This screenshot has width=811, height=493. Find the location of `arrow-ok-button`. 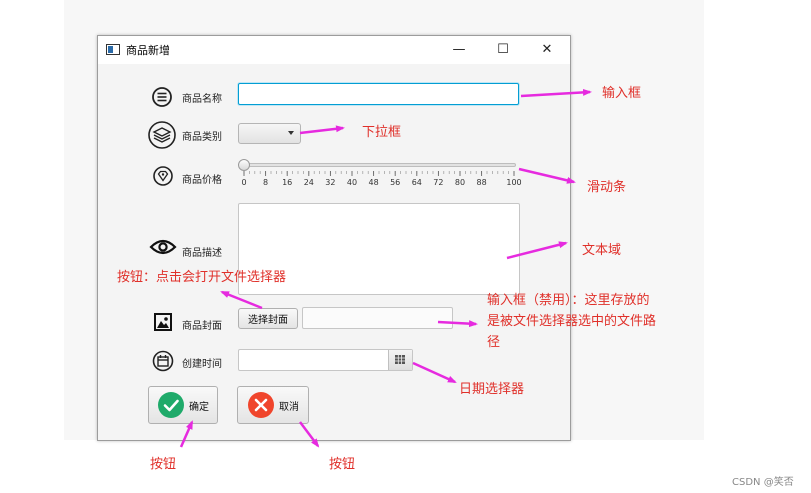

arrow-ok-button is located at coordinates (186, 434).